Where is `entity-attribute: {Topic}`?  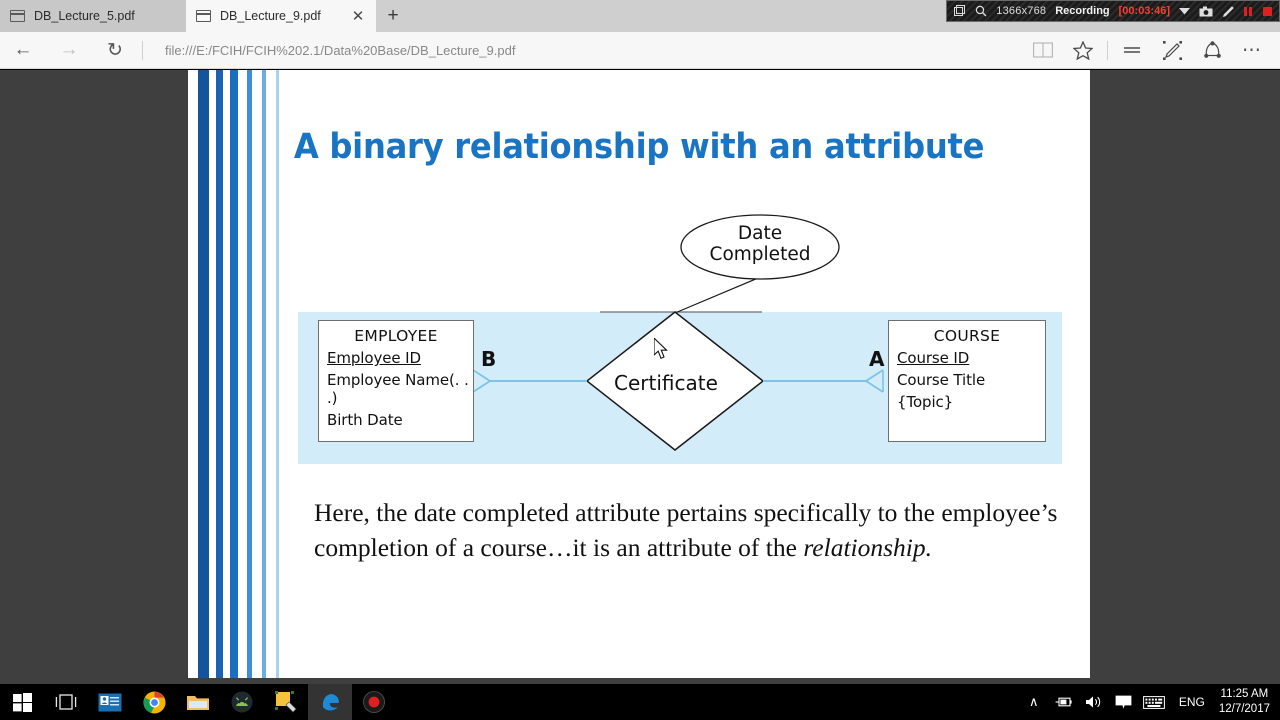 entity-attribute: {Topic} is located at coordinates (925, 402).